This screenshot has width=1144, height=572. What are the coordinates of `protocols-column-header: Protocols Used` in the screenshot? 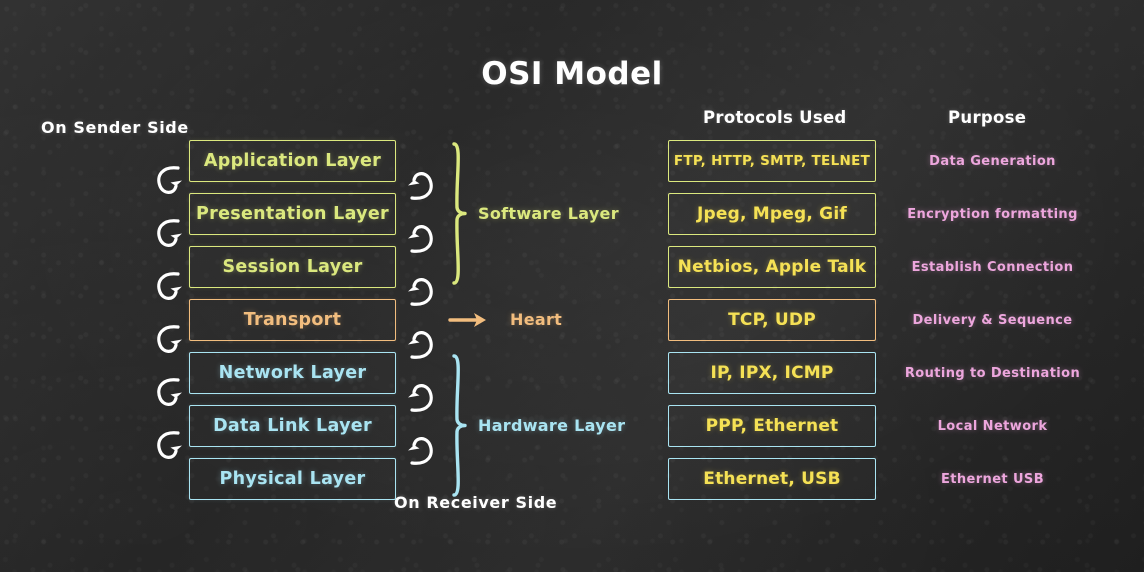 It's located at (775, 117).